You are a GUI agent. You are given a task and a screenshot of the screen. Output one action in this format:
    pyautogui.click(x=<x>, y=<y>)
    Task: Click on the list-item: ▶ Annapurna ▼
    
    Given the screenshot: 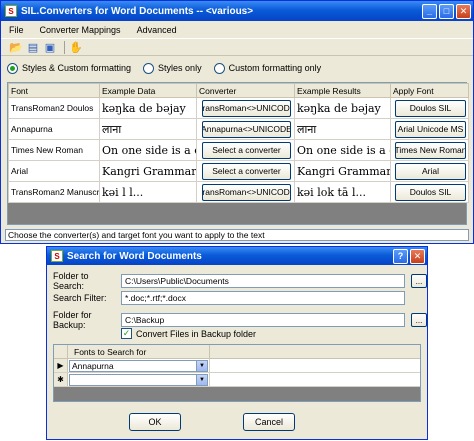 What is the action you would take?
    pyautogui.click(x=237, y=366)
    